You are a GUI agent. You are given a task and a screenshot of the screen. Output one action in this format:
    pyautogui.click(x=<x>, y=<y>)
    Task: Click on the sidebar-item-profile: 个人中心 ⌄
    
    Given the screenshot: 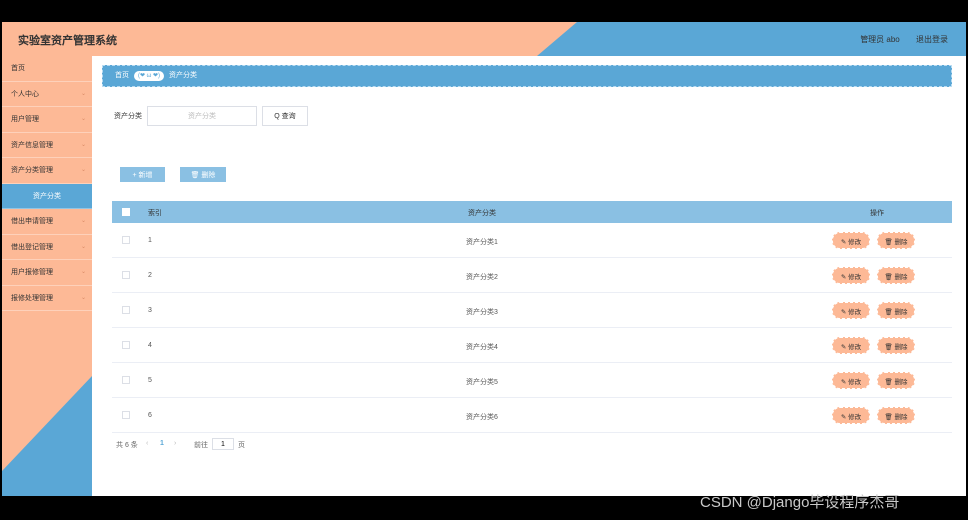 What is the action you would take?
    pyautogui.click(x=47, y=94)
    